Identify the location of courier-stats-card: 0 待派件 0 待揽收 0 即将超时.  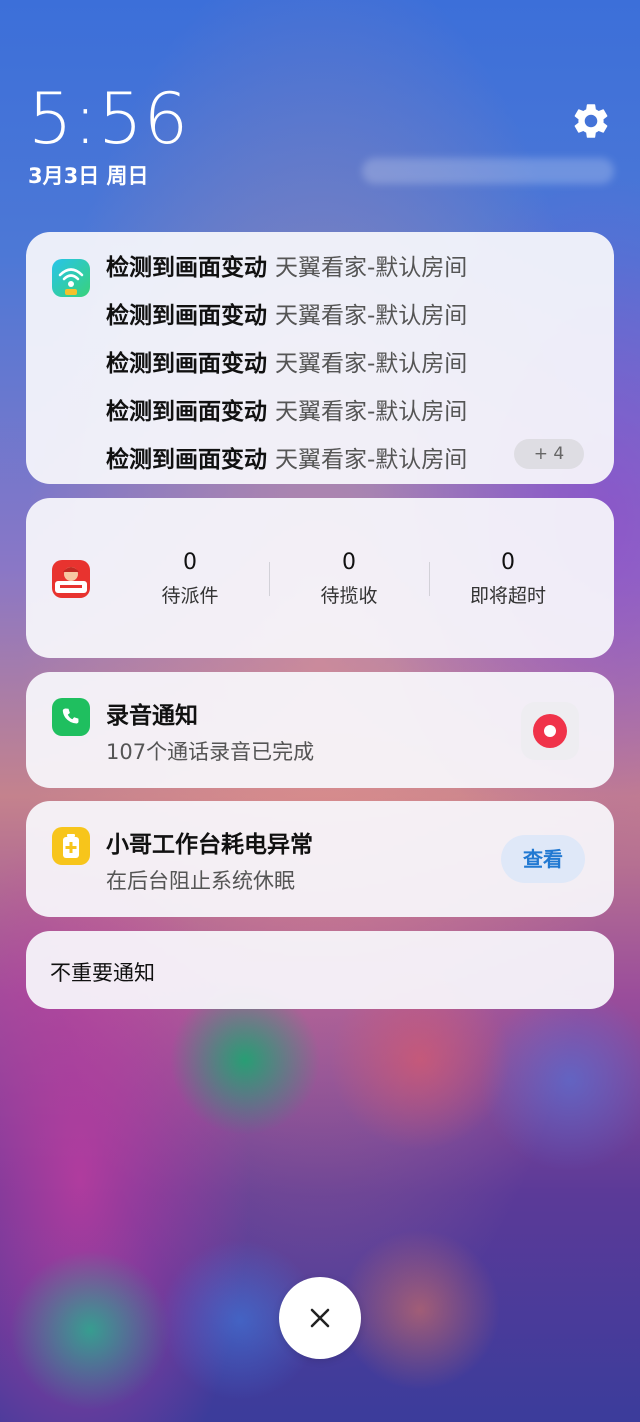
(320, 578).